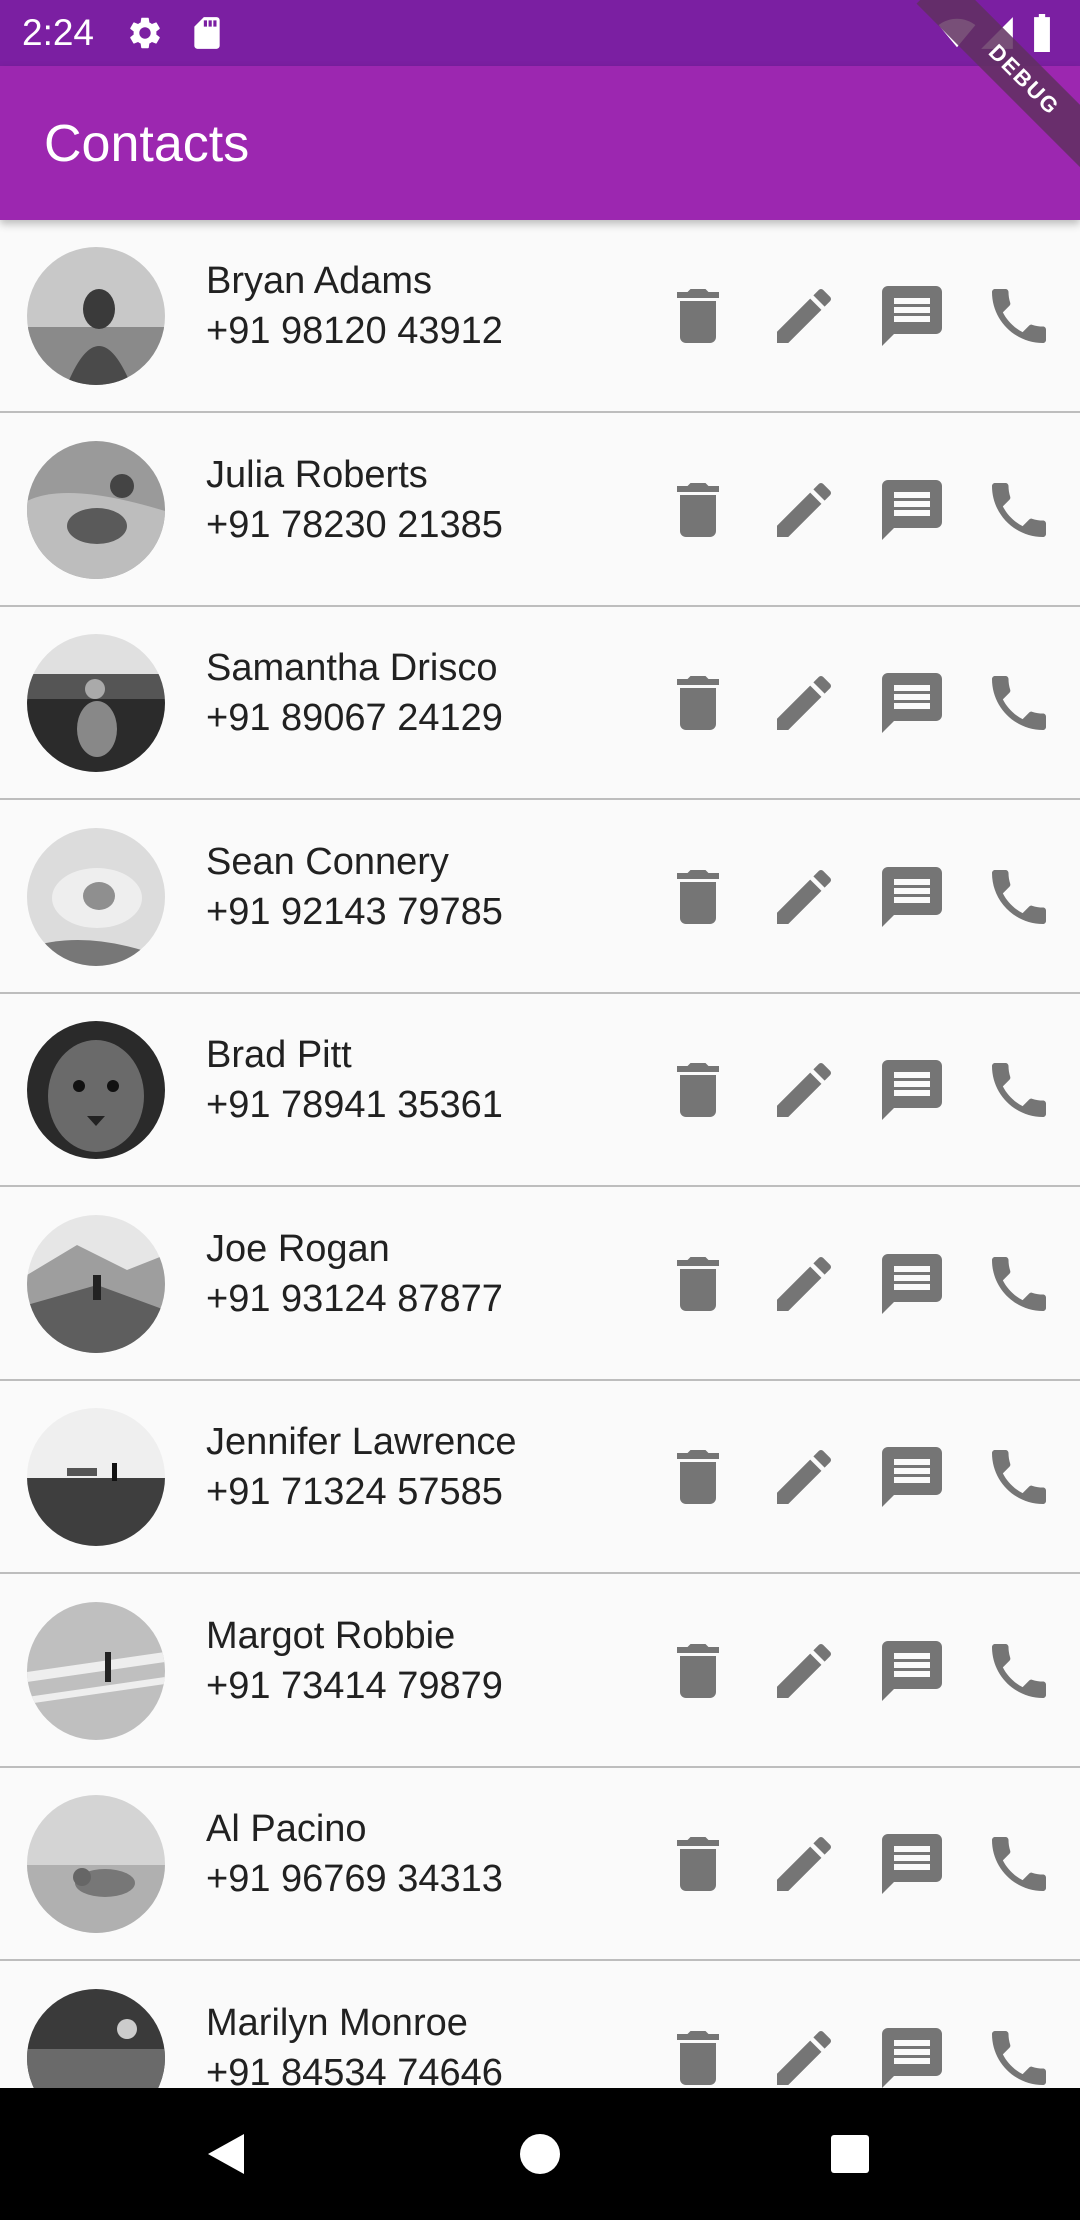 The image size is (1080, 2220). What do you see at coordinates (354, 1105) in the screenshot?
I see `contact-phone: +91 78941 35361` at bounding box center [354, 1105].